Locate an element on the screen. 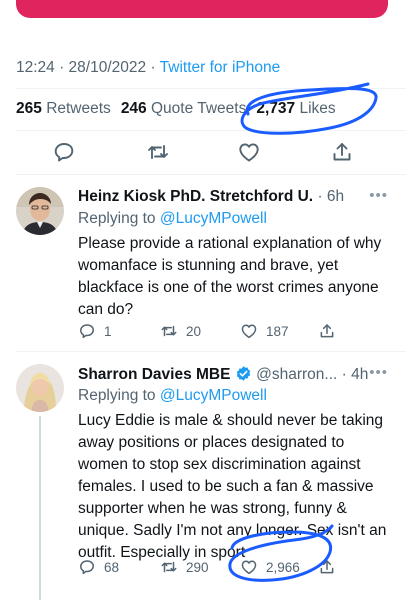 This screenshot has width=406, height=600. quotes-label: Quote Tweets is located at coordinates (199, 108).